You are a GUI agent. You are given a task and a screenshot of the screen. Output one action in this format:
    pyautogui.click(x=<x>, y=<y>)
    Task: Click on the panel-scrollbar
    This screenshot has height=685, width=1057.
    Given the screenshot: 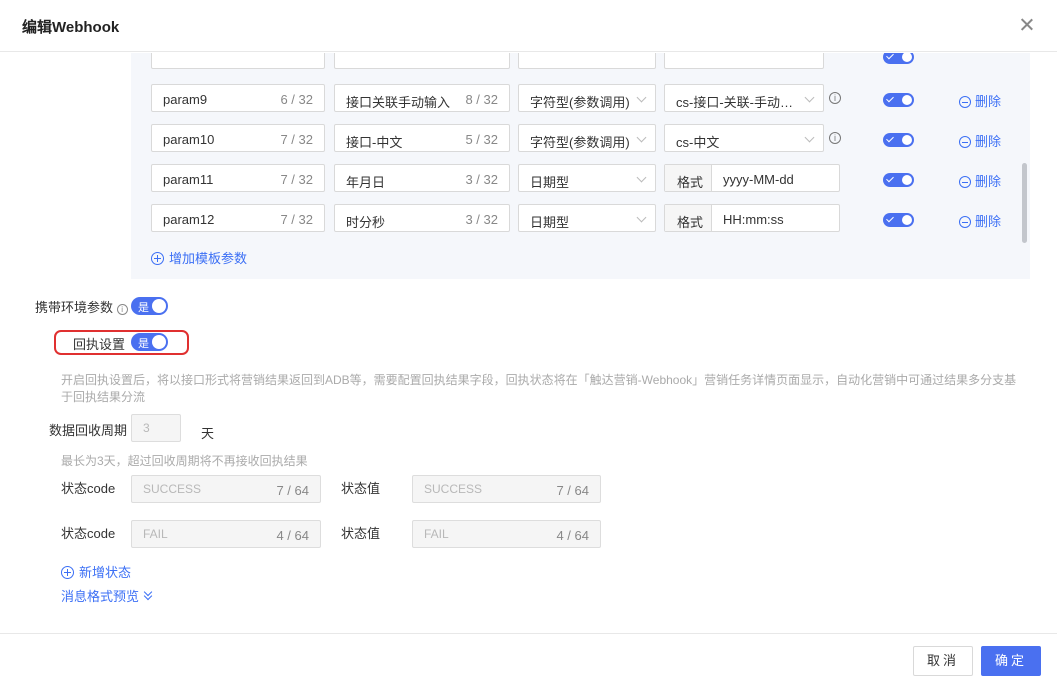 What is the action you would take?
    pyautogui.click(x=1024, y=203)
    